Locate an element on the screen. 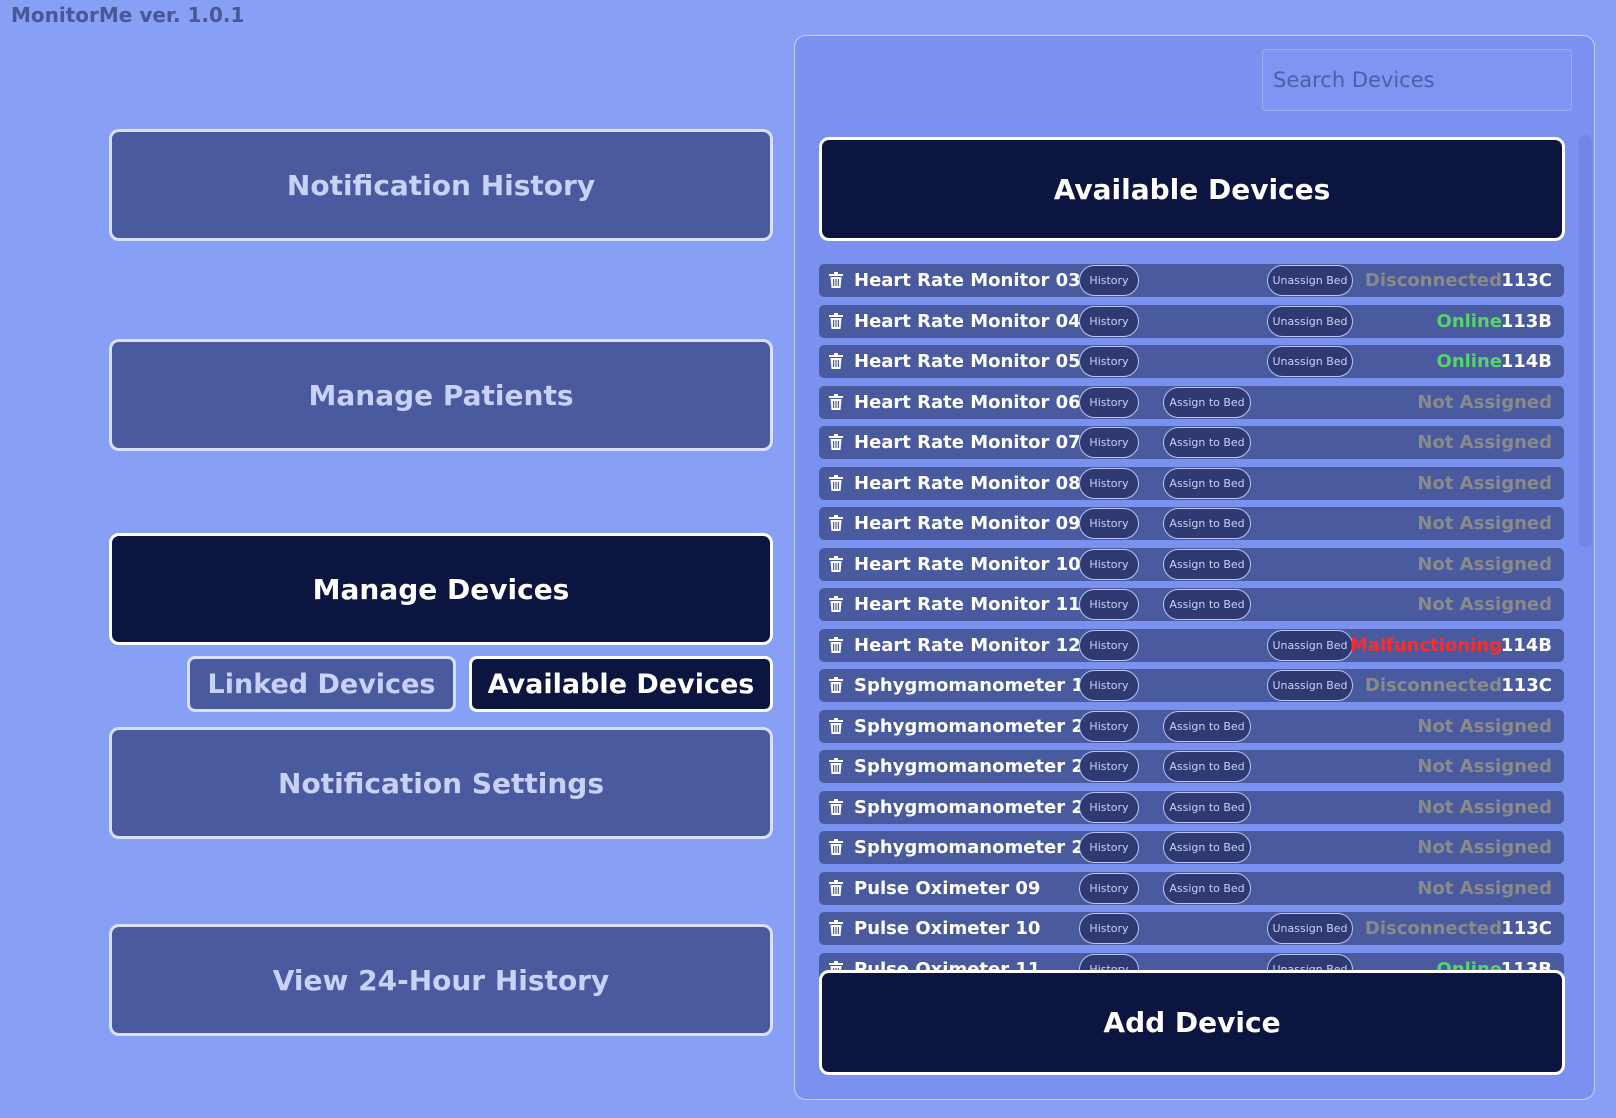 The width and height of the screenshot is (1616, 1118). device-name: Heart Rate Monitor 06 is located at coordinates (967, 402).